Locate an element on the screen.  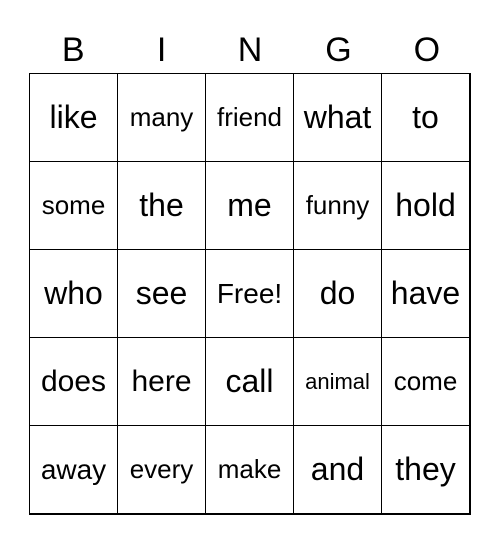
header-letter-n: N is located at coordinates (250, 50).